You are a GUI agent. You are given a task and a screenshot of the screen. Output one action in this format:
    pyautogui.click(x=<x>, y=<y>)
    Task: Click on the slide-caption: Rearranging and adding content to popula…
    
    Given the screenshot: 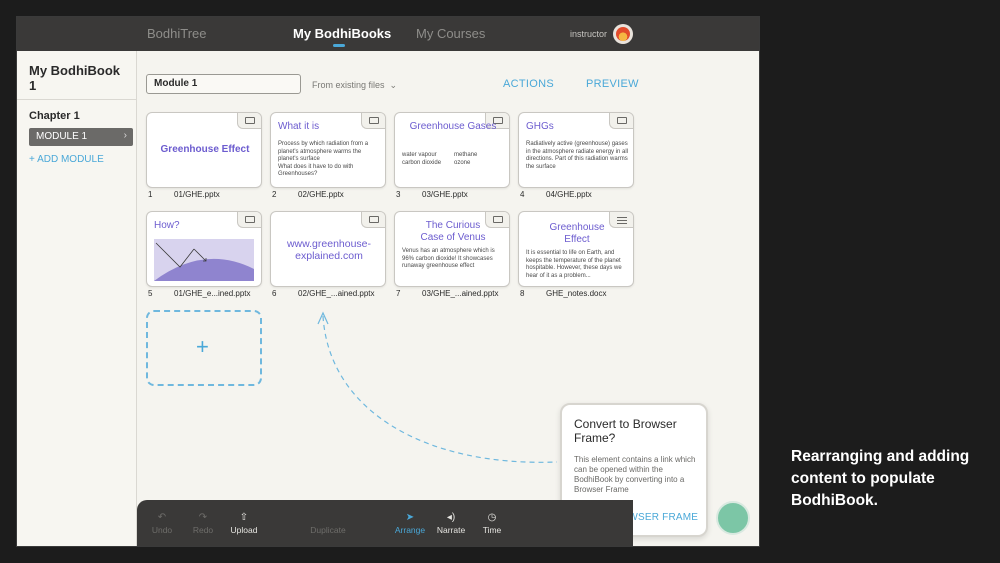 What is the action you would take?
    pyautogui.click(x=880, y=478)
    